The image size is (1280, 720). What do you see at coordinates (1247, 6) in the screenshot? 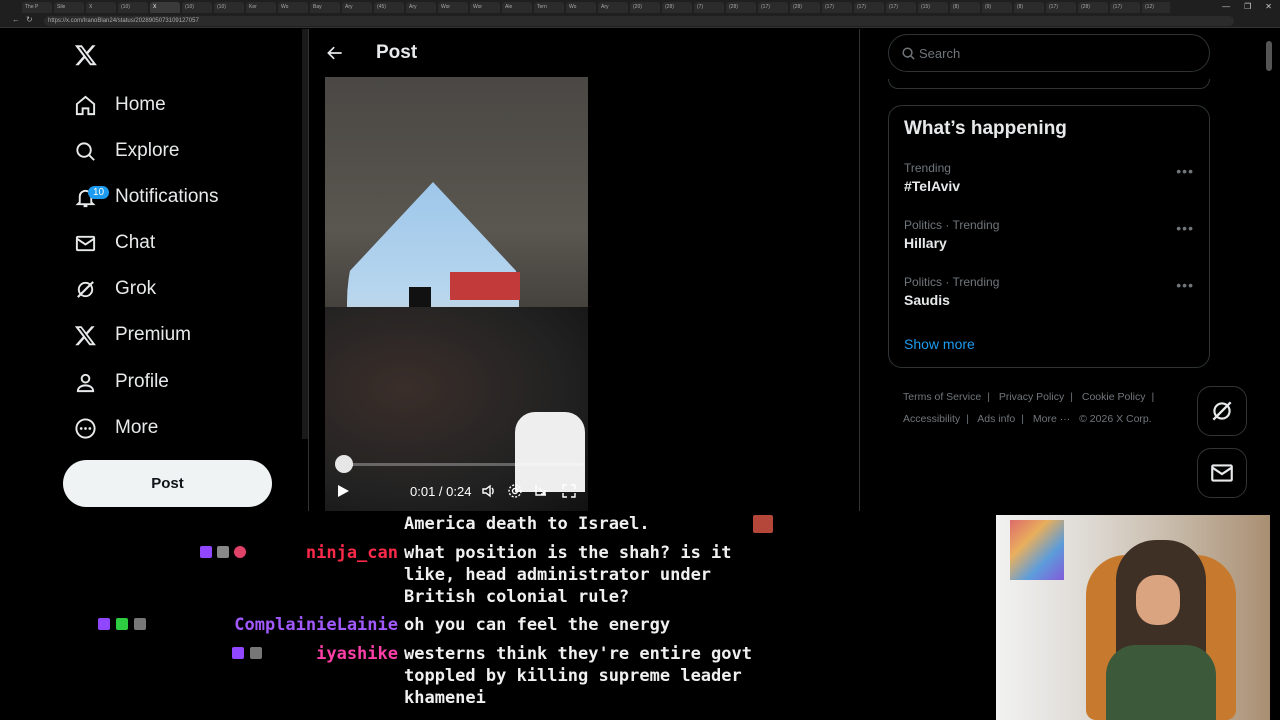
I see `maximize-button: ❐` at bounding box center [1247, 6].